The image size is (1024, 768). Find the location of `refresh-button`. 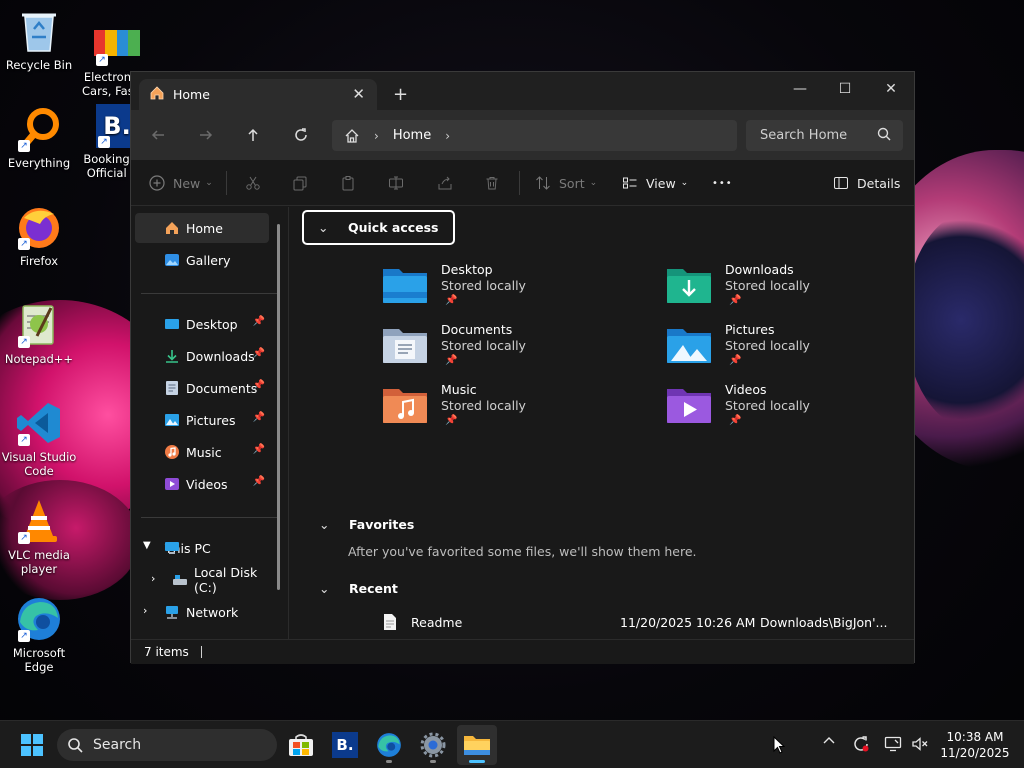

refresh-button is located at coordinates (301, 135).